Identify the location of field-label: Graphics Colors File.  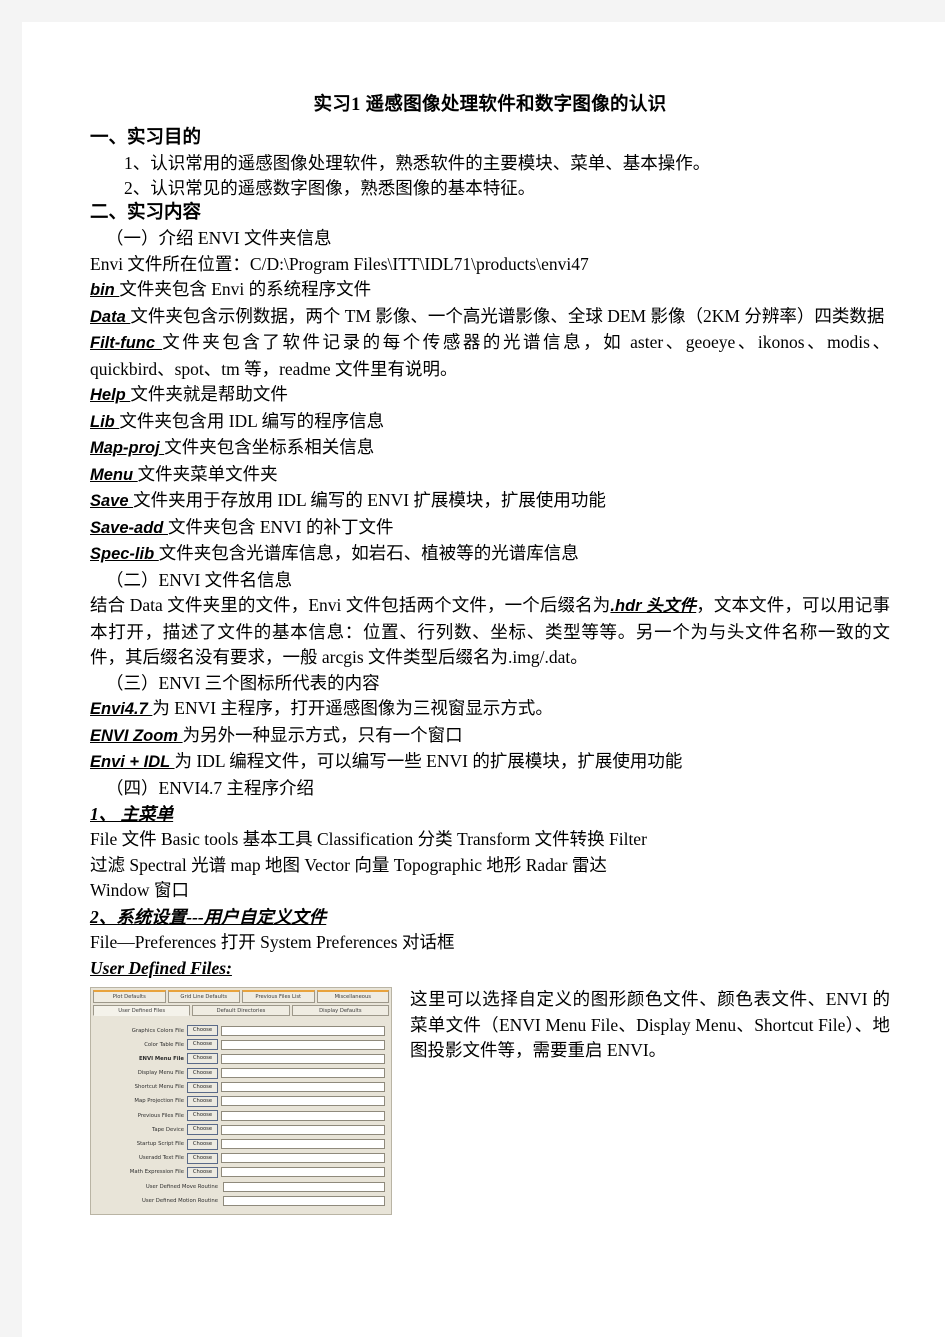
(157, 1030).